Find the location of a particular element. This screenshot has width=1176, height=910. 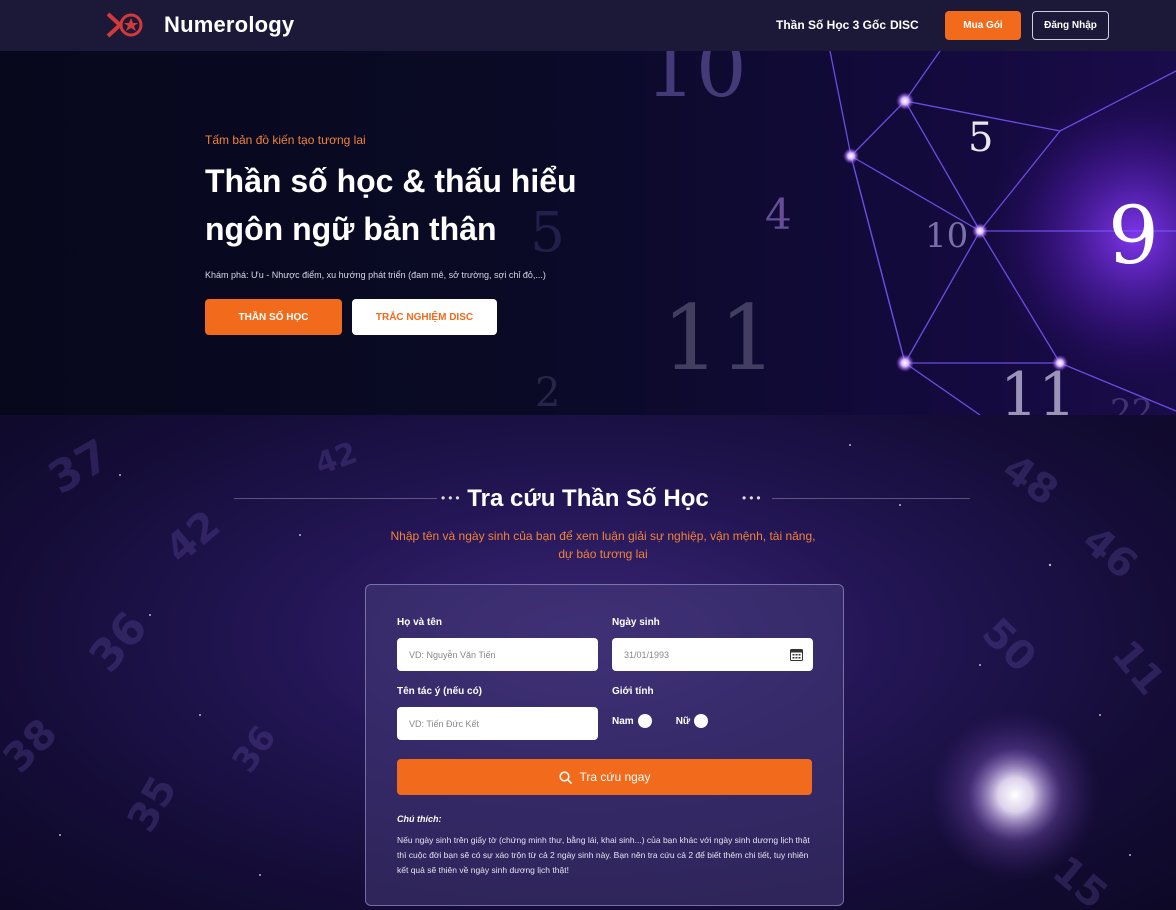

svg-text: 9 is located at coordinates (1133, 235).